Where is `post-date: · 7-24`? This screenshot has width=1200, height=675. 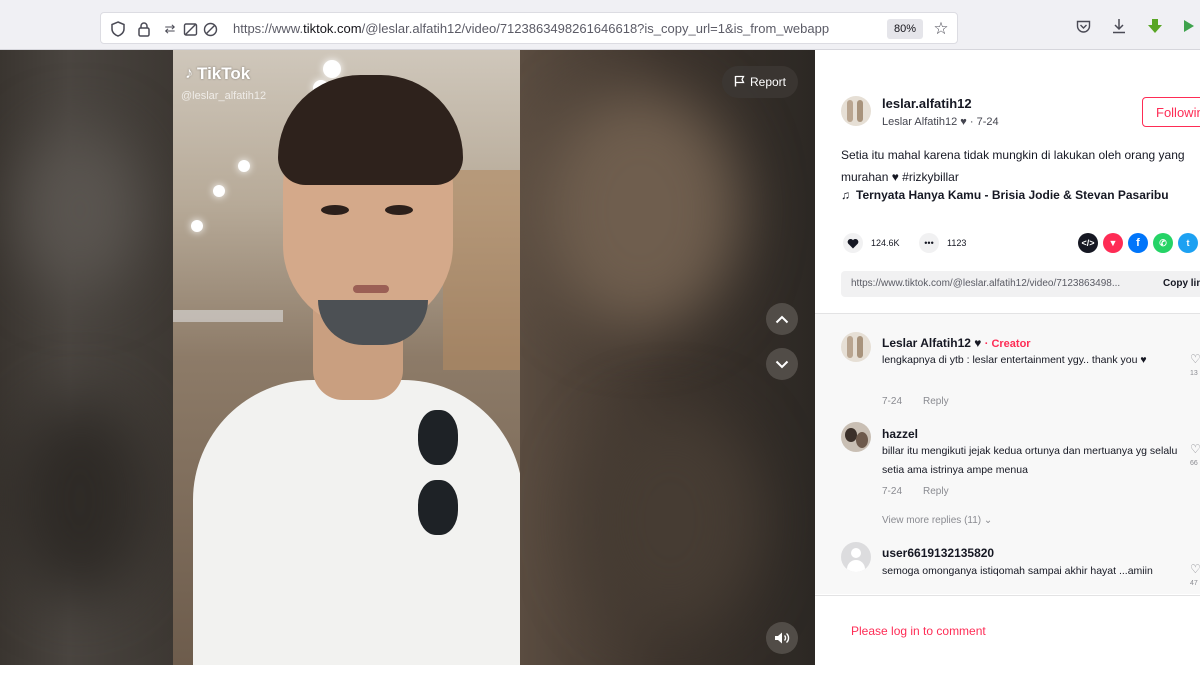 post-date: · 7-24 is located at coordinates (984, 122).